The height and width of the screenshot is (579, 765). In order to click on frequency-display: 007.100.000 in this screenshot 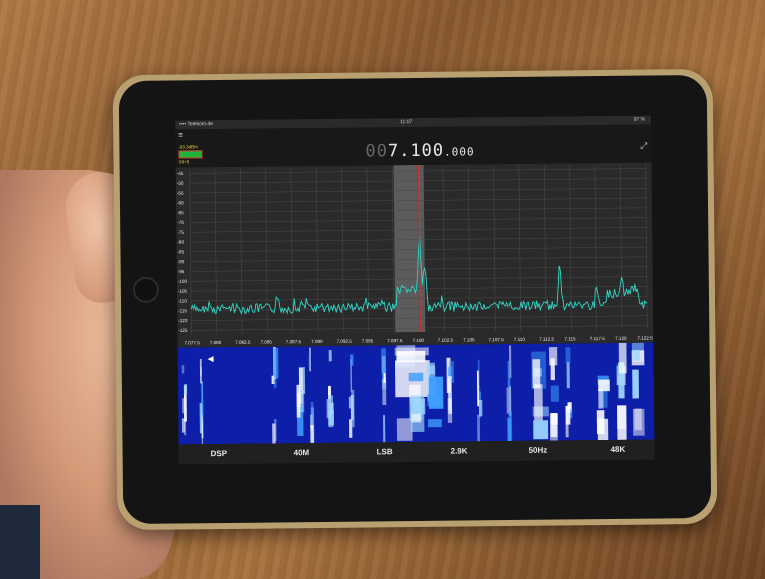, I will do `click(420, 151)`.